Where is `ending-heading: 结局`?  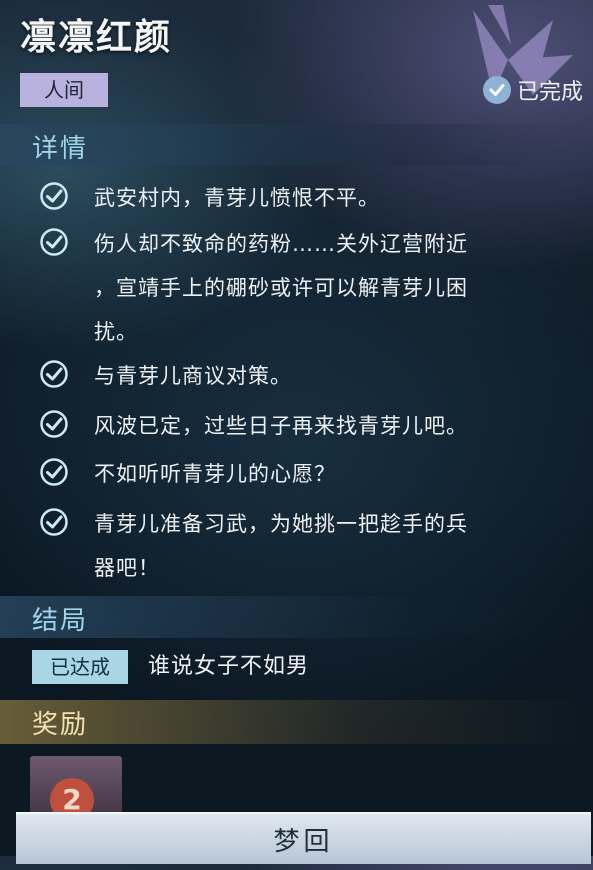 ending-heading: 结局 is located at coordinates (60, 621).